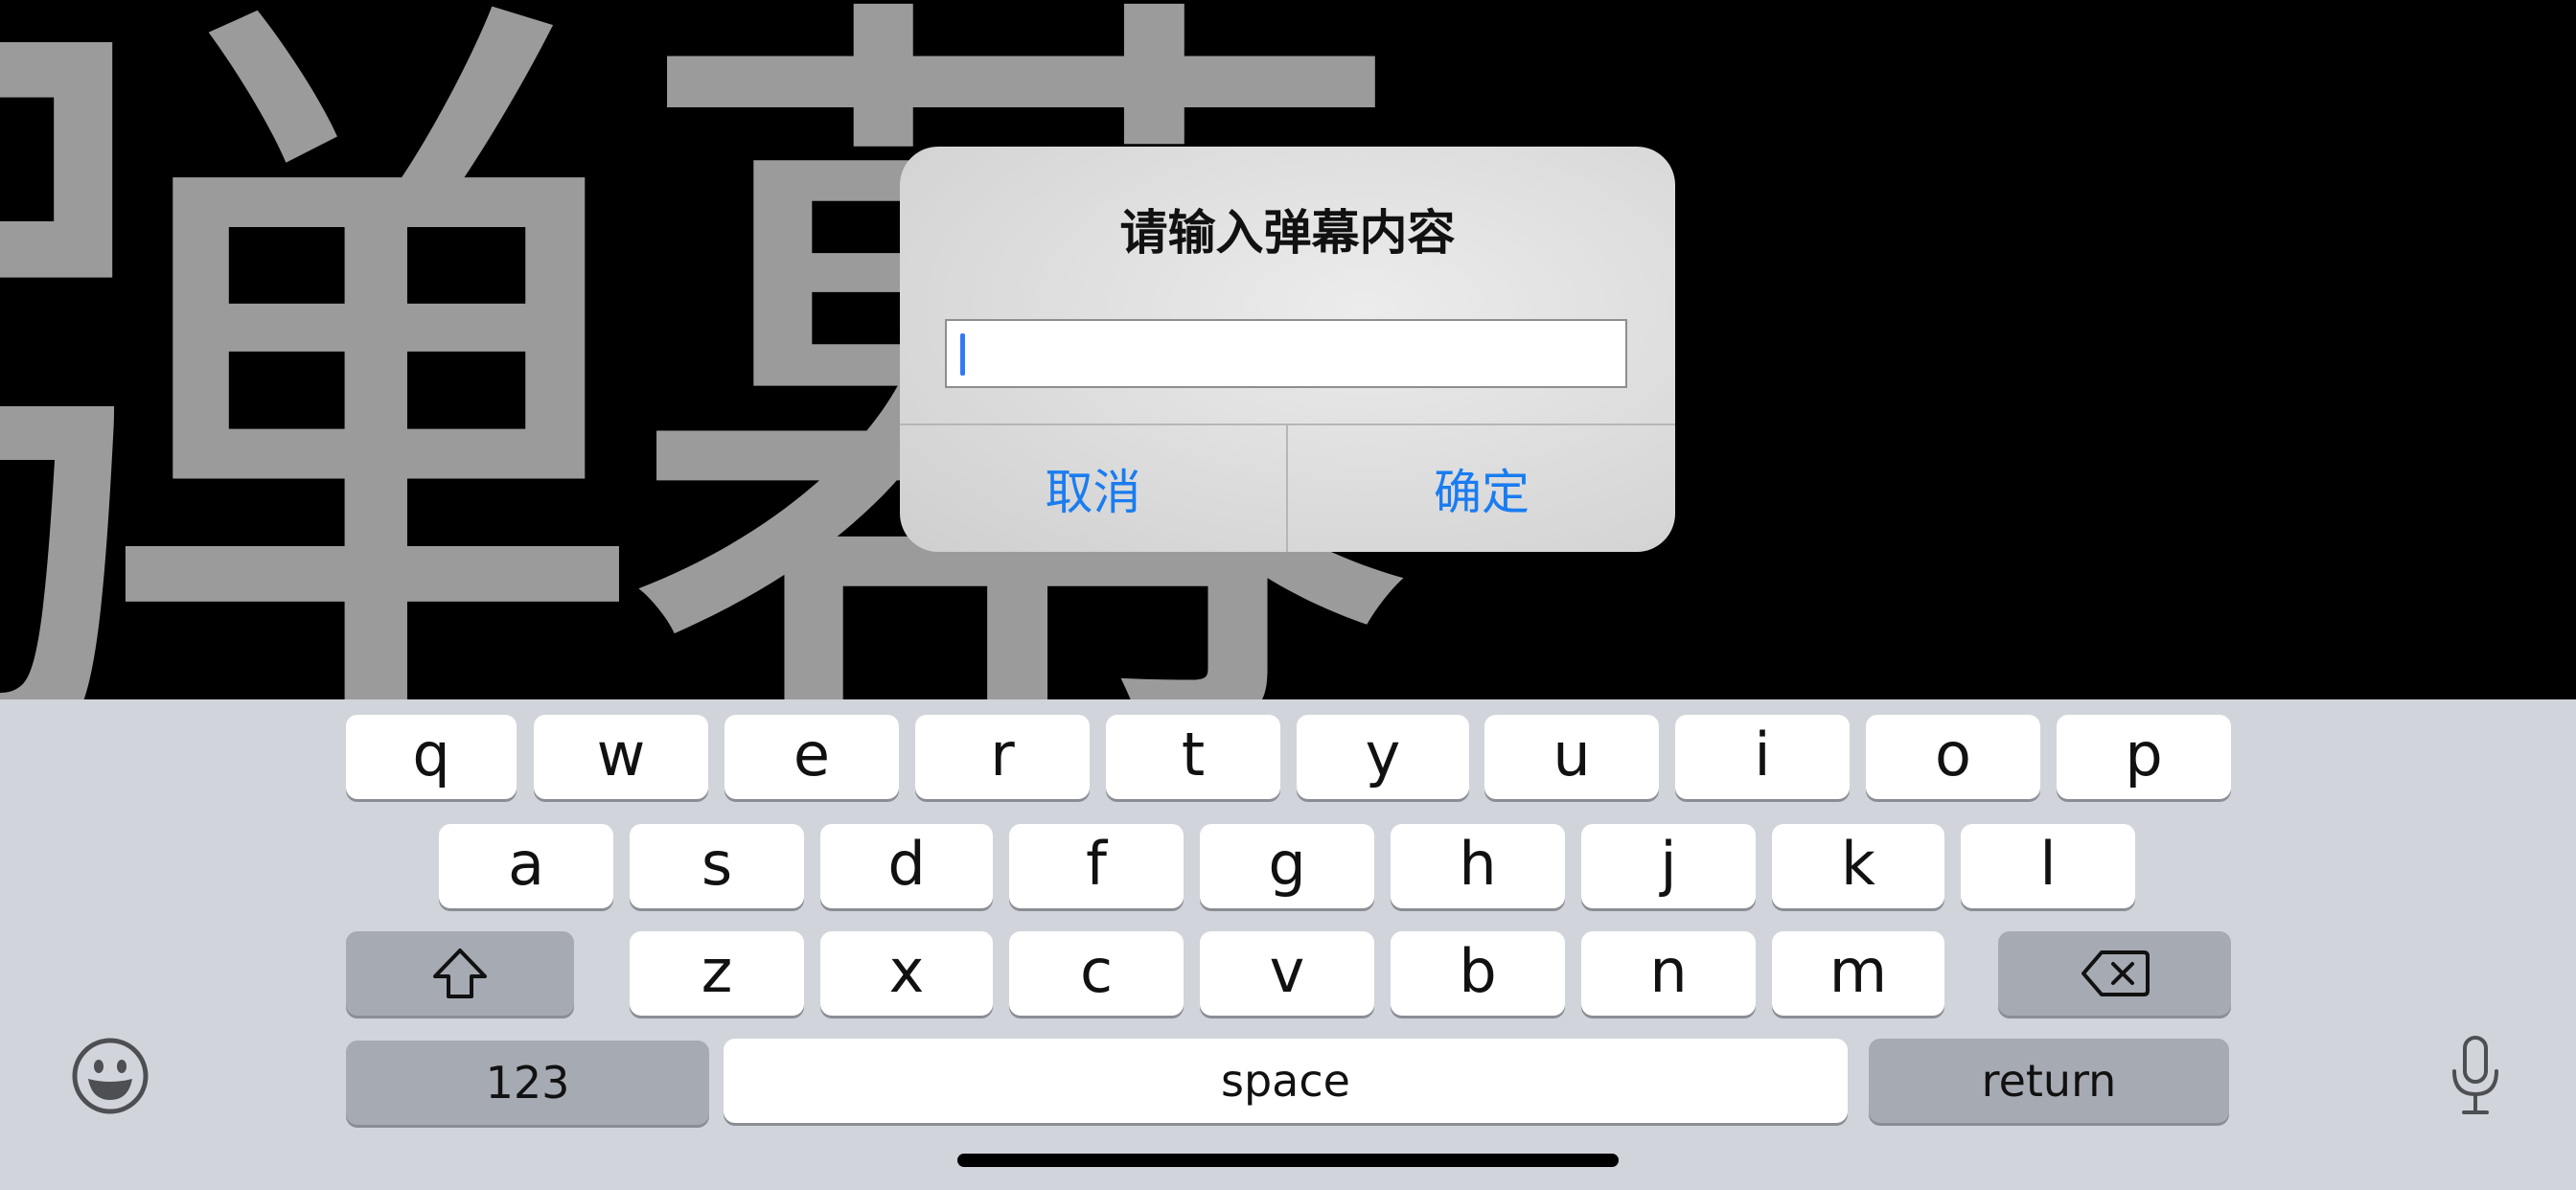 Image resolution: width=2576 pixels, height=1190 pixels. What do you see at coordinates (1481, 489) in the screenshot?
I see `confirm-button: 确定` at bounding box center [1481, 489].